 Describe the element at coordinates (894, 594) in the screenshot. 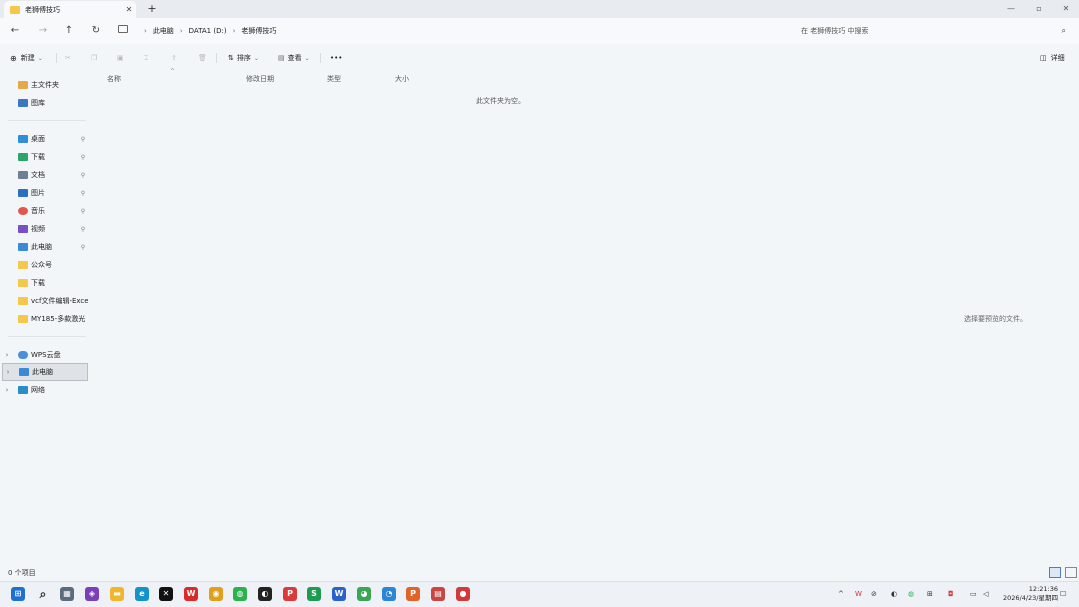

I see `qq-tray-icon: ◐` at that location.